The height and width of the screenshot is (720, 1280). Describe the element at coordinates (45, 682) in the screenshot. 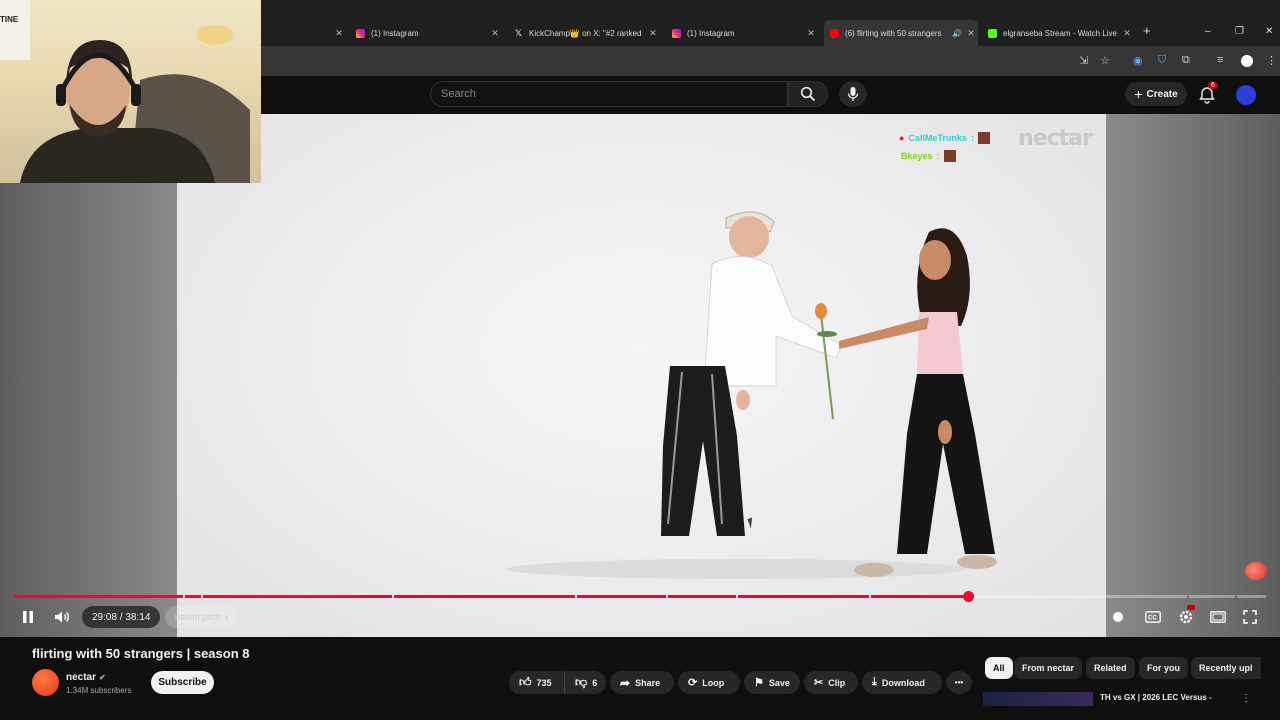

I see `channel-avatar` at that location.